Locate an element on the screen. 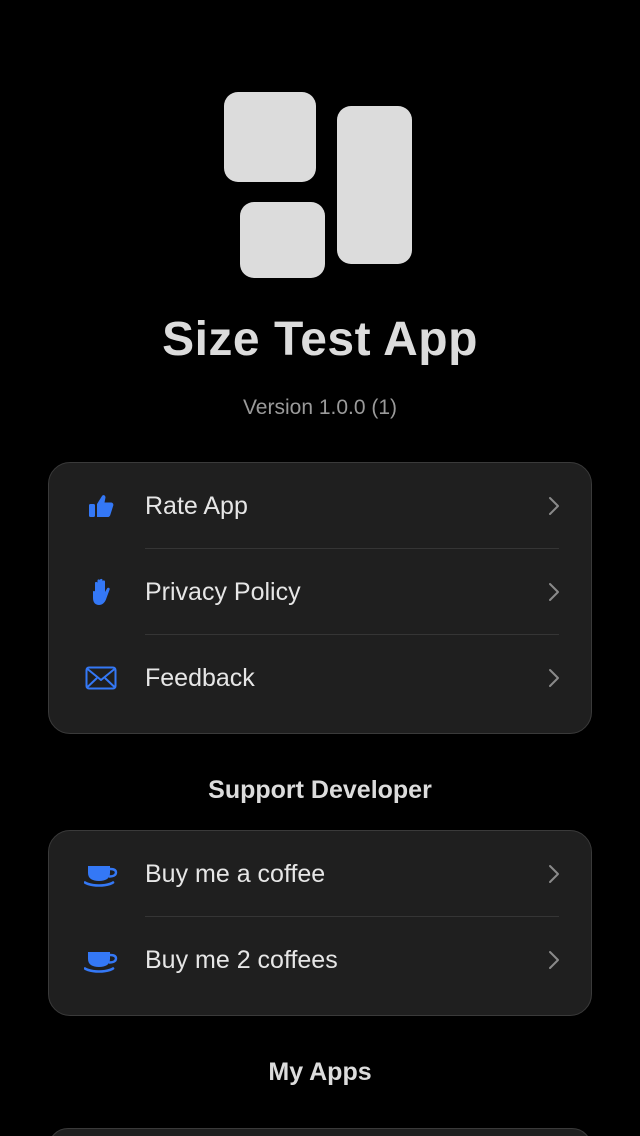 The width and height of the screenshot is (640, 1136). my-apps-card is located at coordinates (320, 1132).